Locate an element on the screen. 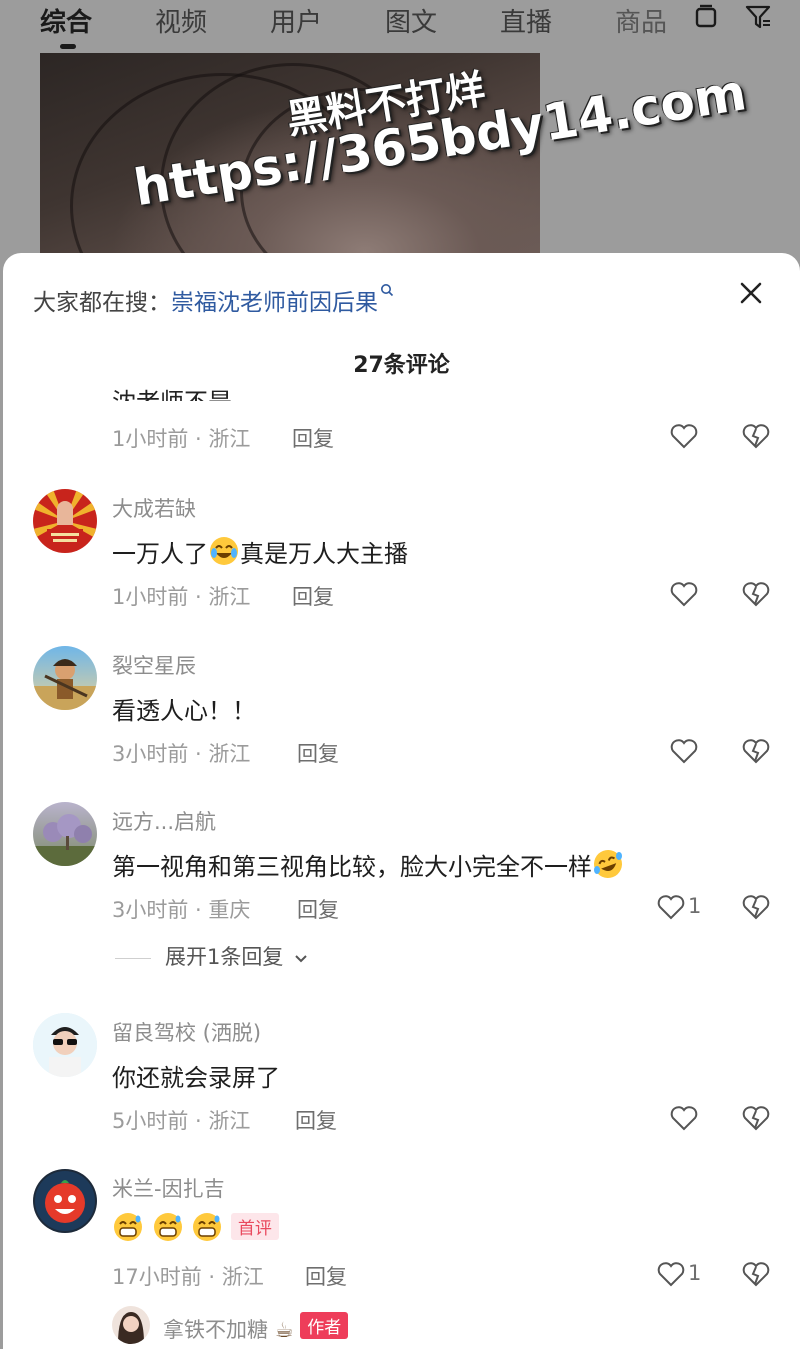  comment-text-cut: 沈老师不是 is located at coordinates (172, 390).